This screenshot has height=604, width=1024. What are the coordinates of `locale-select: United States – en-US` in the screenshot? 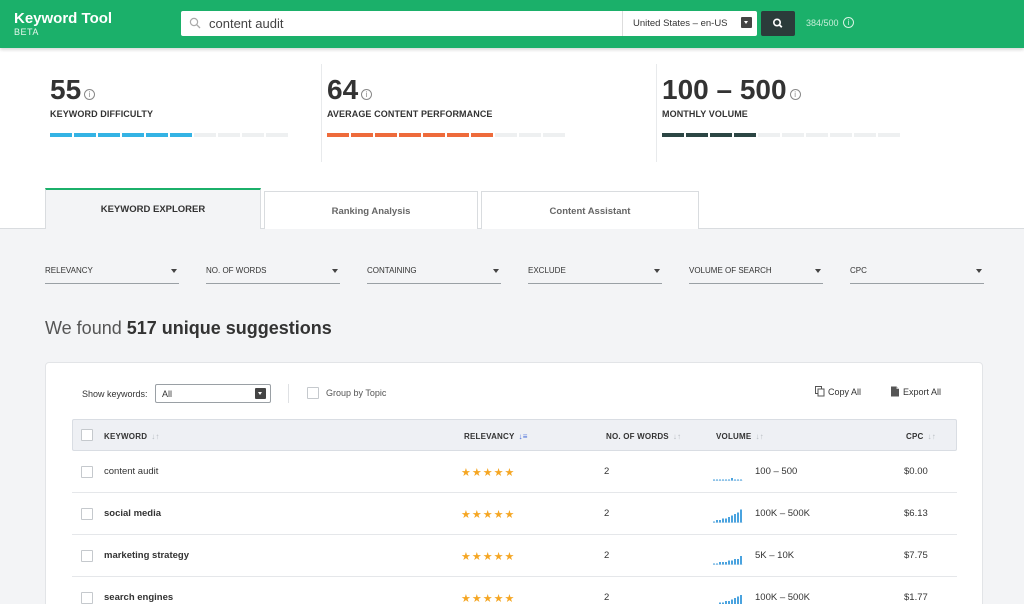 It's located at (689, 23).